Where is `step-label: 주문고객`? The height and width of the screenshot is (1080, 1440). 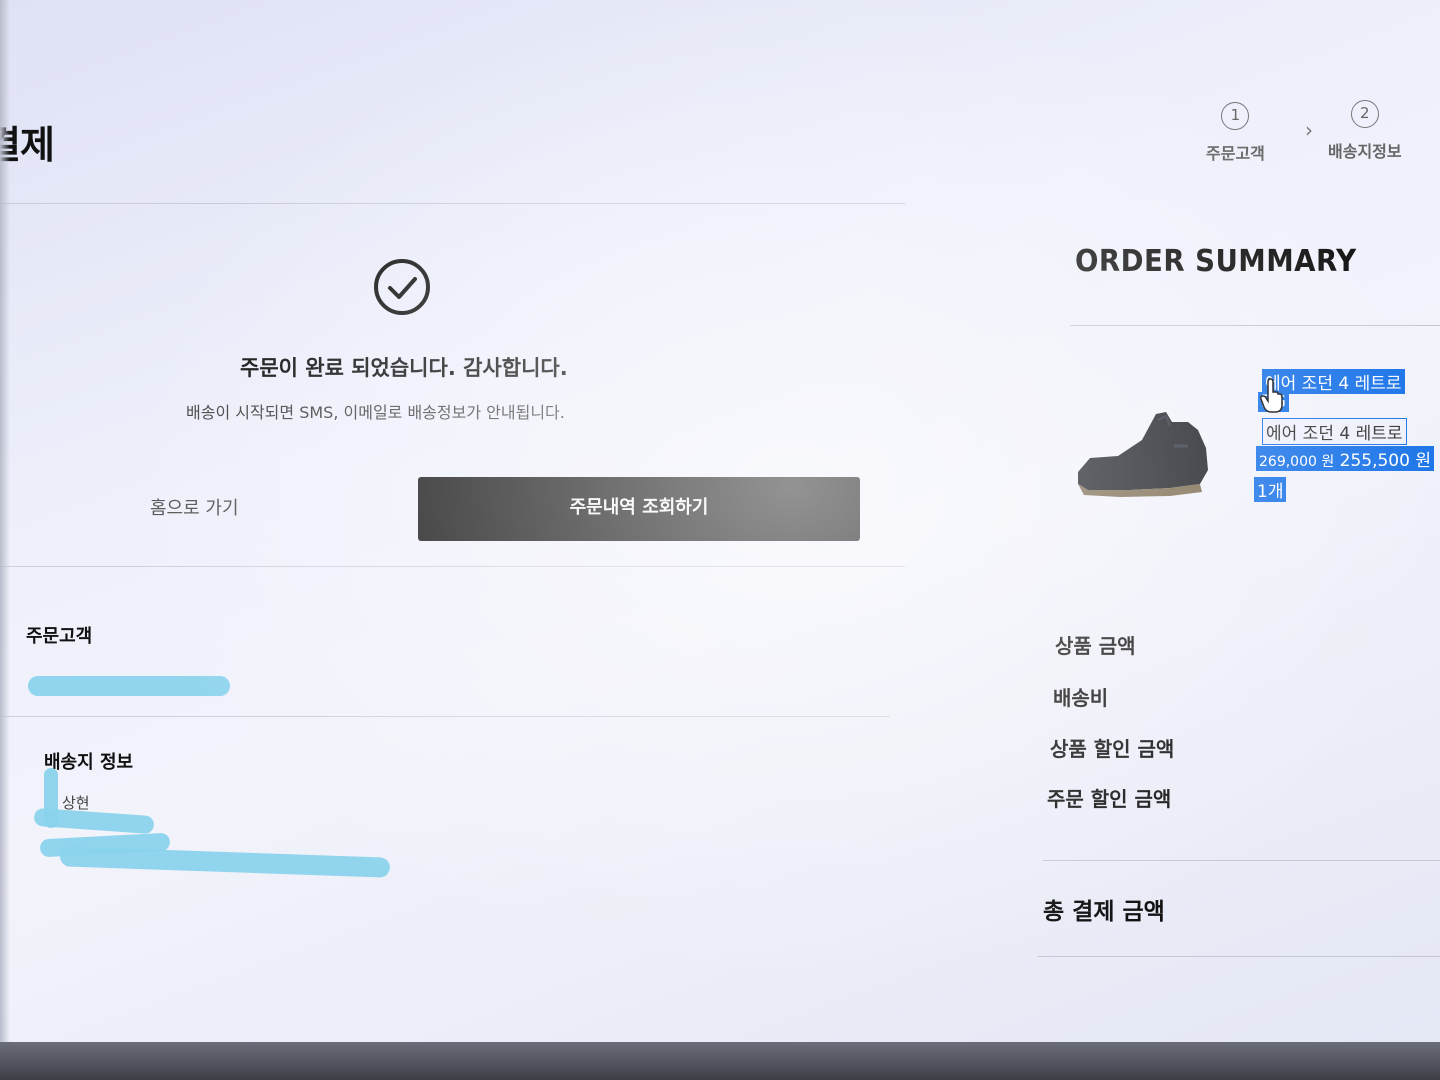
step-label: 주문고객 is located at coordinates (1235, 153).